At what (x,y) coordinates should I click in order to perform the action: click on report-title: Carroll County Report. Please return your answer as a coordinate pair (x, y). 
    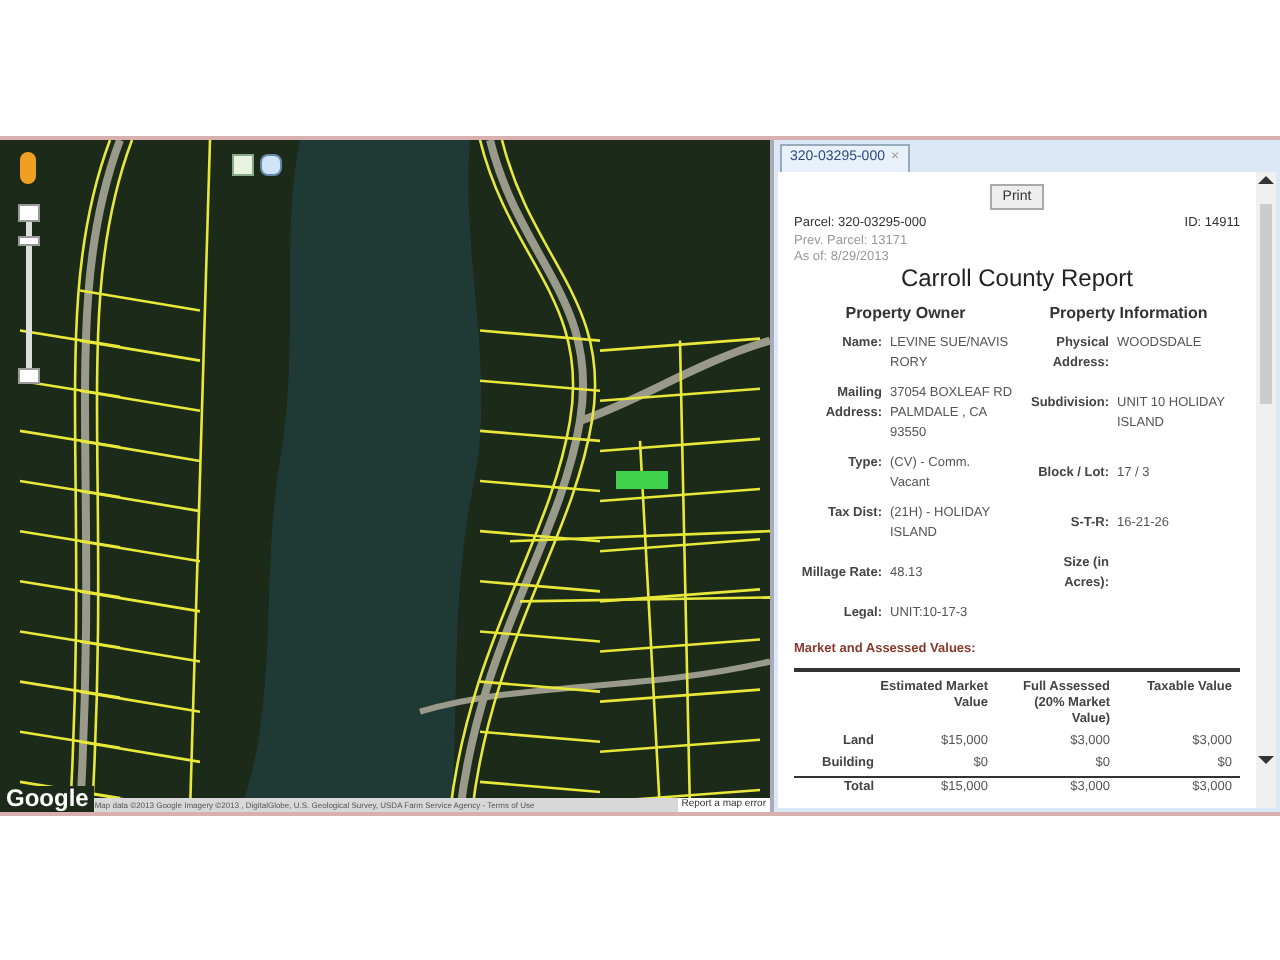
    Looking at the image, I should click on (1017, 278).